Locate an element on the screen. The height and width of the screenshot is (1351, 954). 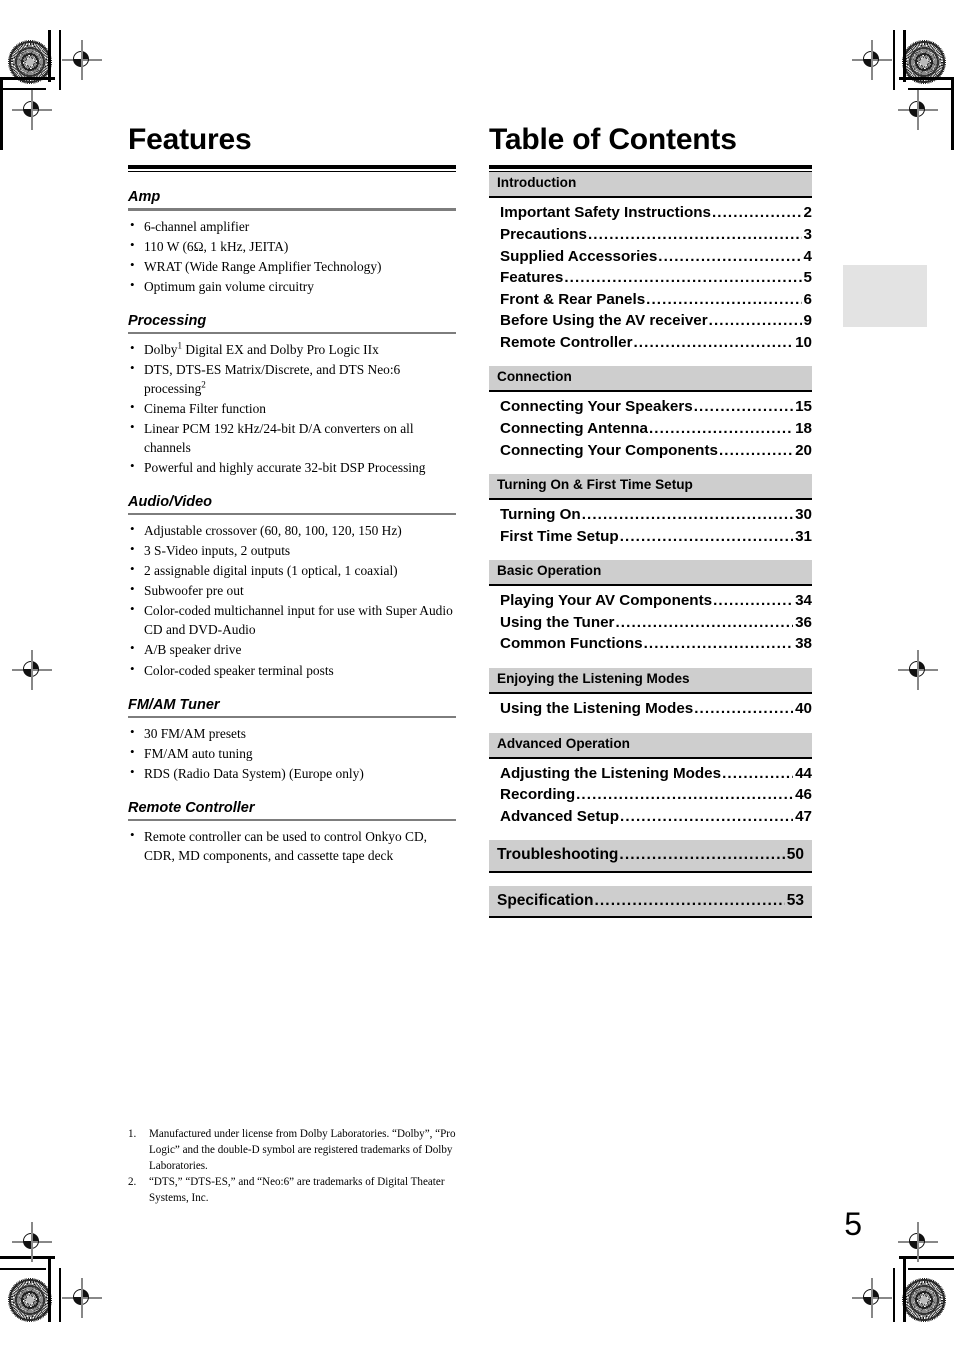
toc-entry-label: Front & Rear Panels is located at coordinates (573, 299).